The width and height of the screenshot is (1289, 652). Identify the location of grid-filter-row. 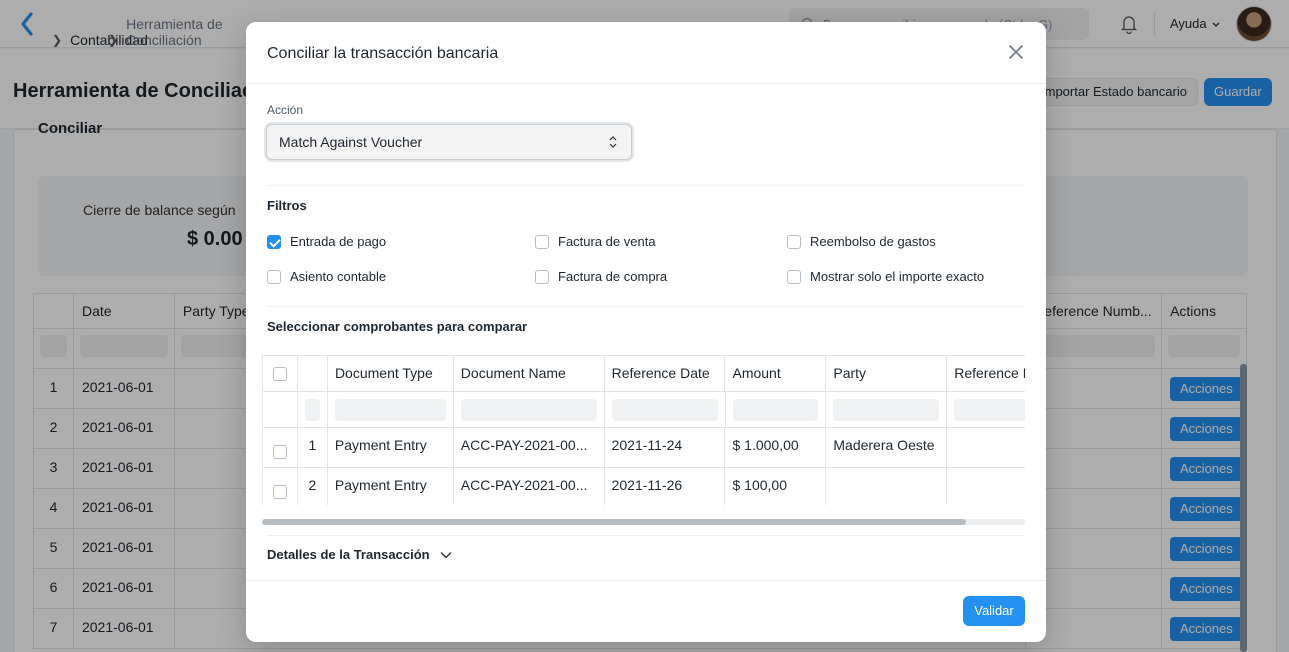
(644, 410).